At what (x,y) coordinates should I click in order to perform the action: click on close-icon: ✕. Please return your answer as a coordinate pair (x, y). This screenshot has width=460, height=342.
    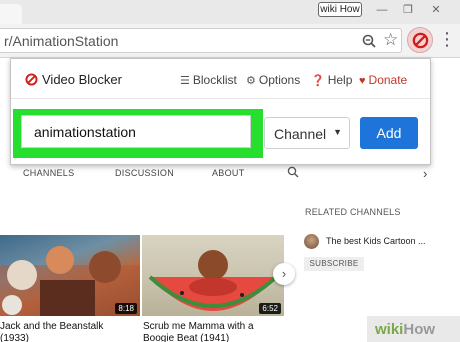
    Looking at the image, I should click on (436, 10).